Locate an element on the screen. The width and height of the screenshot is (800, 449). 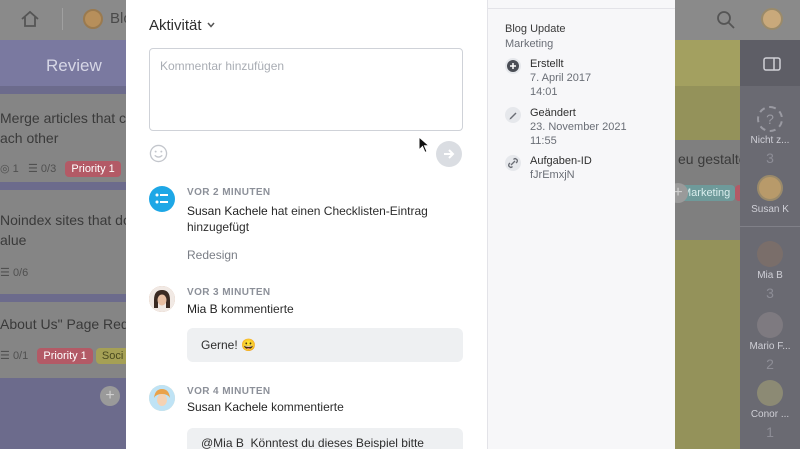
card-meta: ☰ 0/6 is located at coordinates (14, 272).